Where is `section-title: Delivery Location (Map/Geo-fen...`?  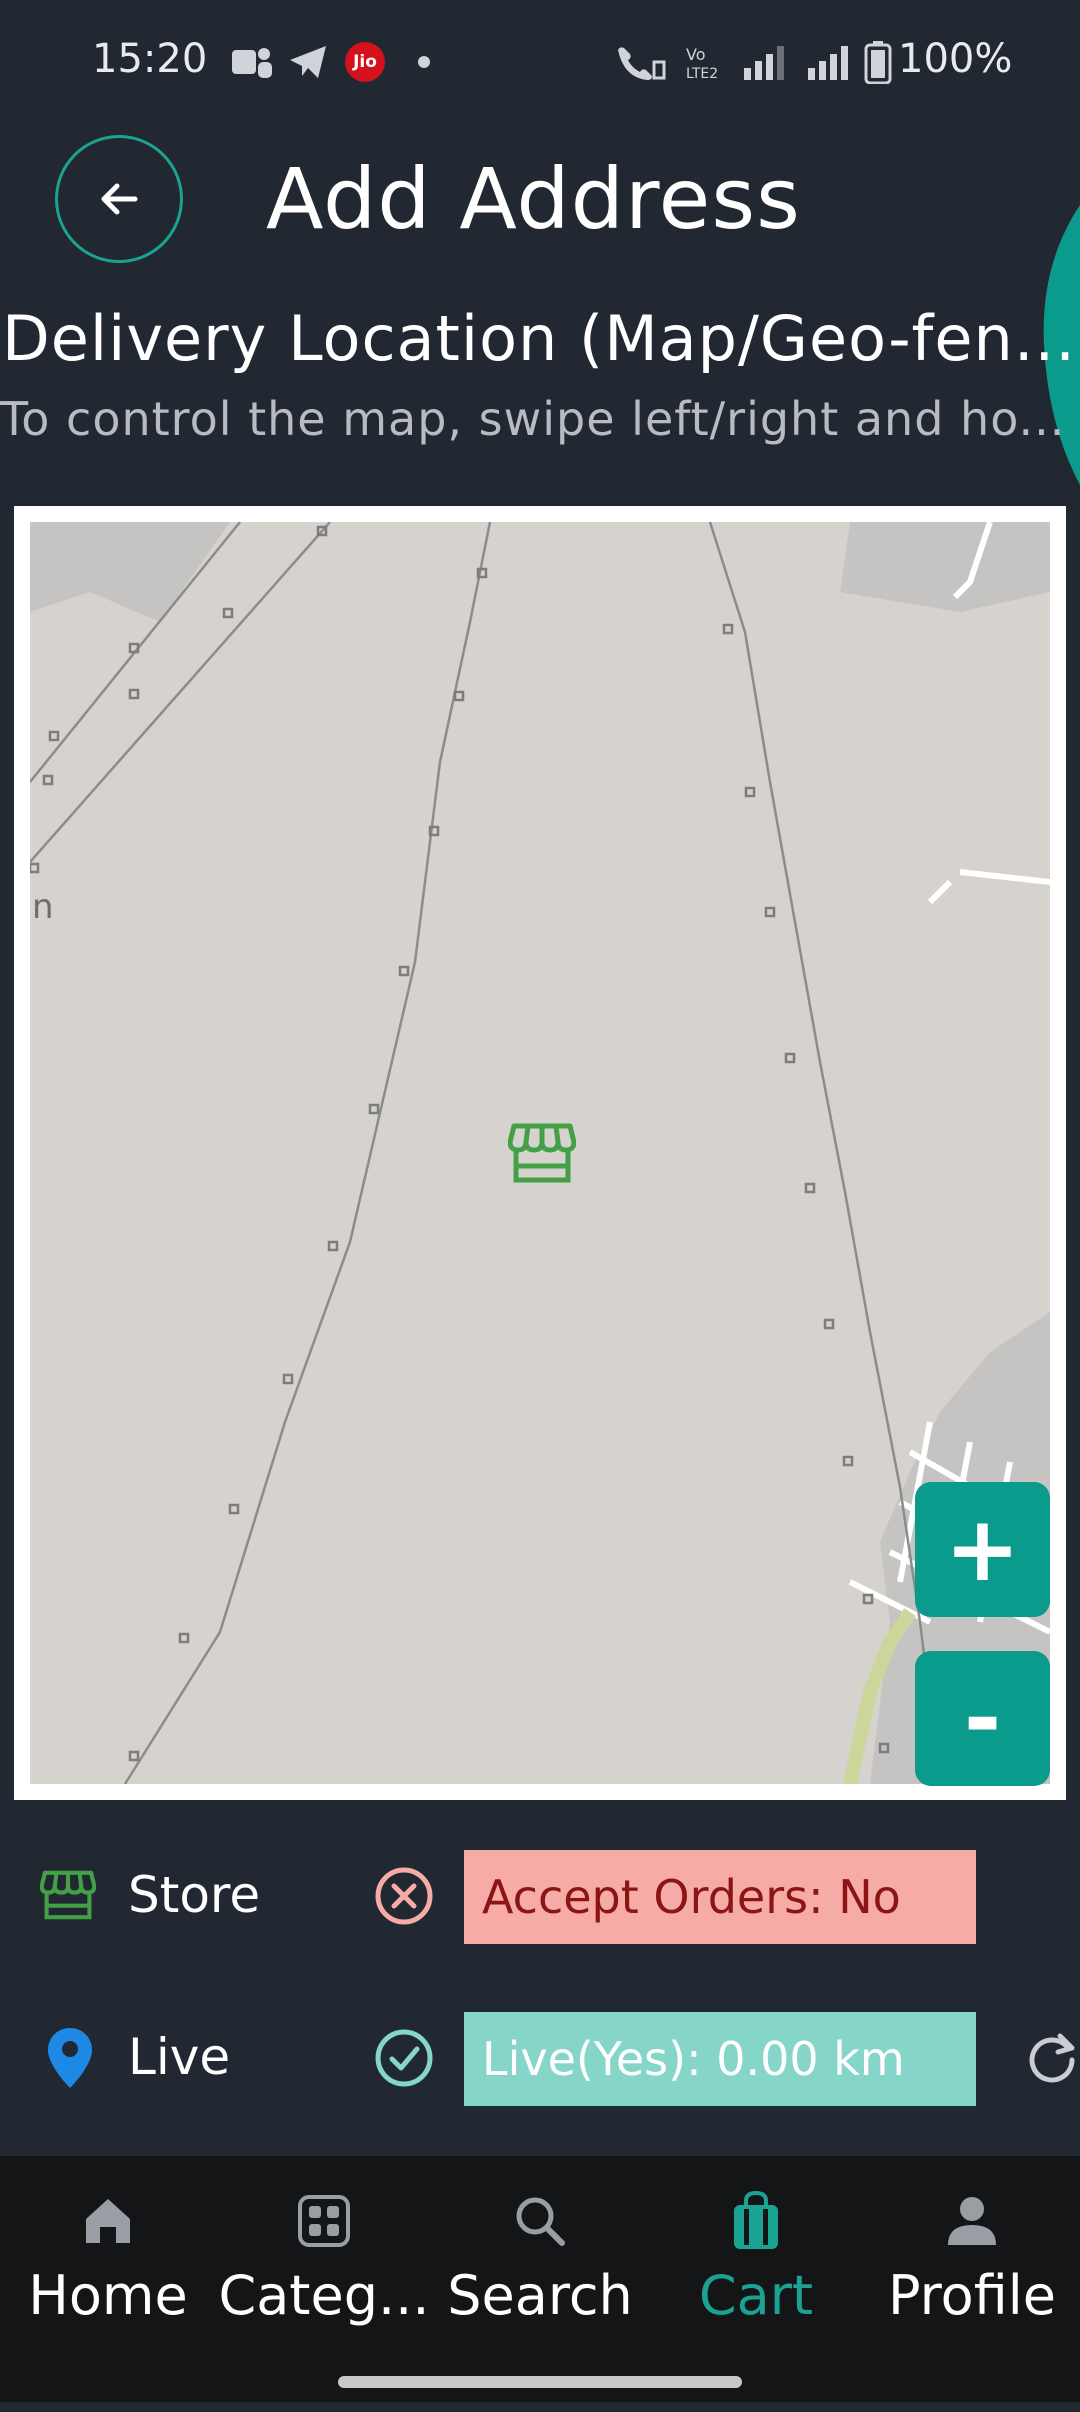 section-title: Delivery Location (Map/Geo-fen... is located at coordinates (539, 338).